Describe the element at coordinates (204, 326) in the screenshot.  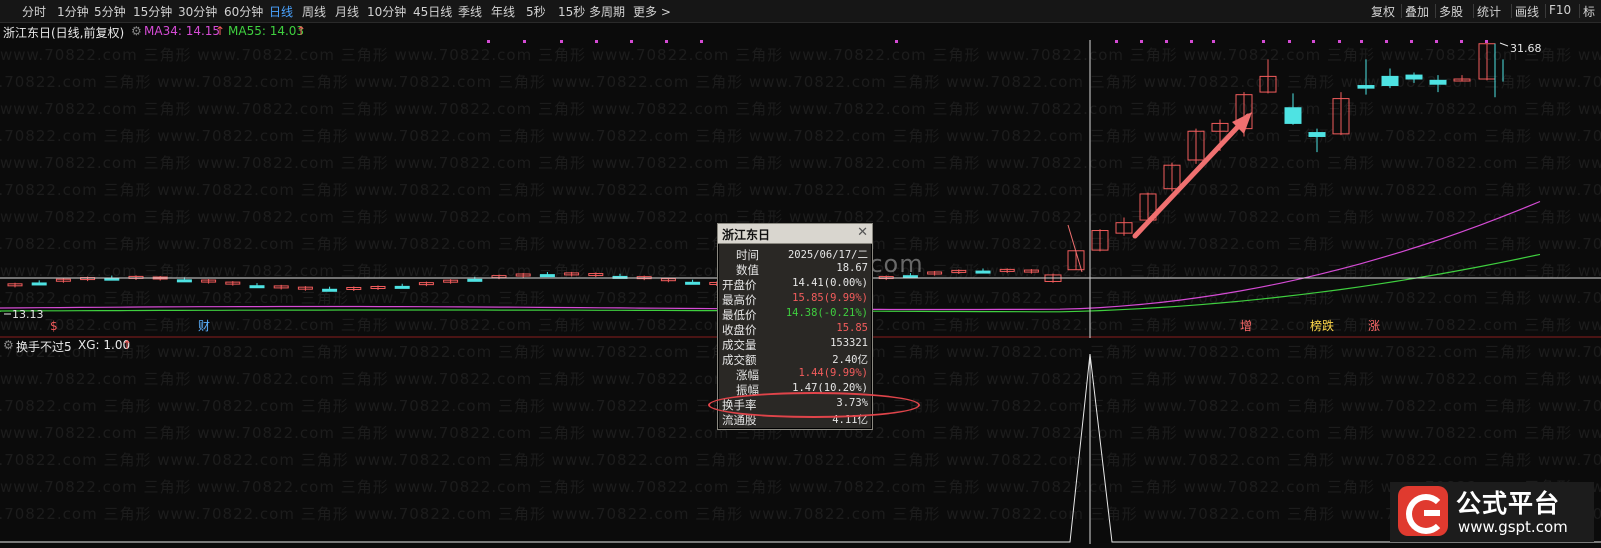
I see `event-marker: 财` at that location.